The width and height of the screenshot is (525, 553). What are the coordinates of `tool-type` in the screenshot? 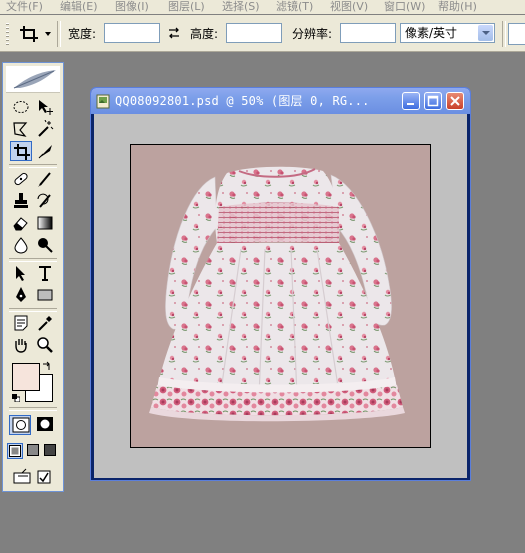 It's located at (45, 273).